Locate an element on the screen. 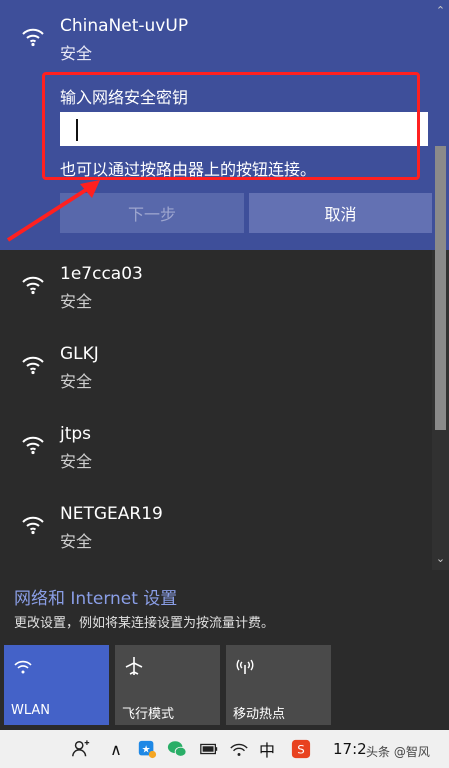 This screenshot has height=768, width=449. network-name: jtps is located at coordinates (76, 434).